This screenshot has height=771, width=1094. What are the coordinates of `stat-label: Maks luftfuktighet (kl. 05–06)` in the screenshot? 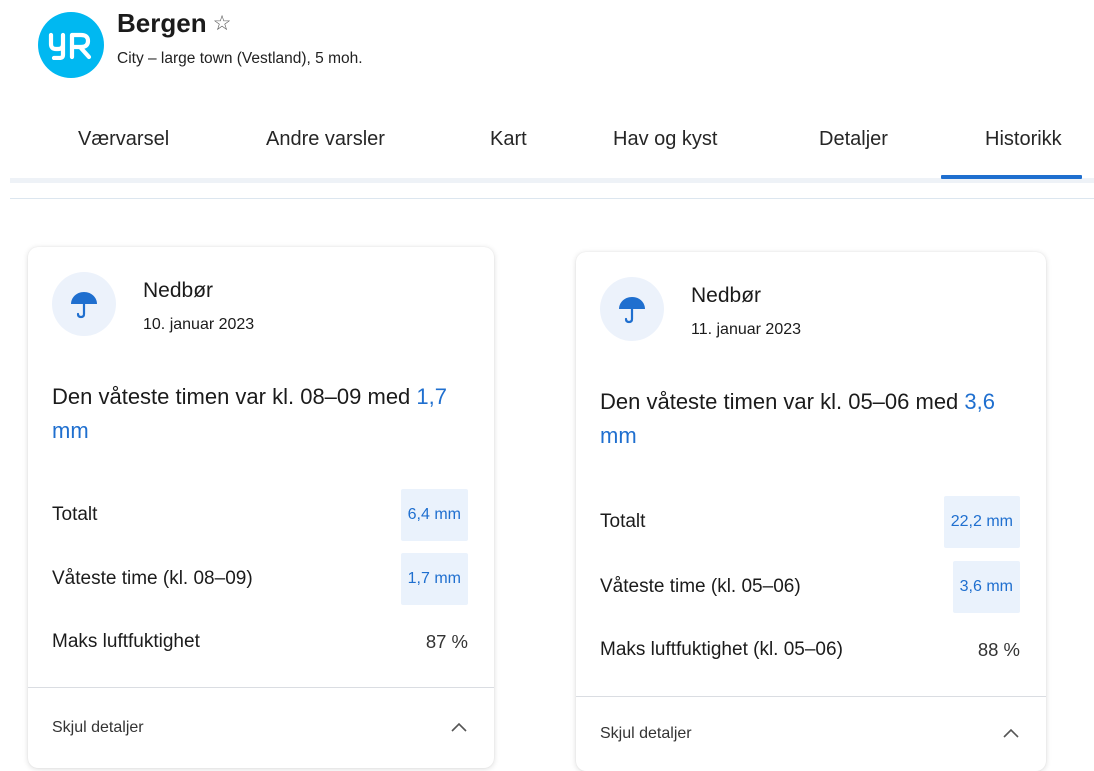 It's located at (721, 649).